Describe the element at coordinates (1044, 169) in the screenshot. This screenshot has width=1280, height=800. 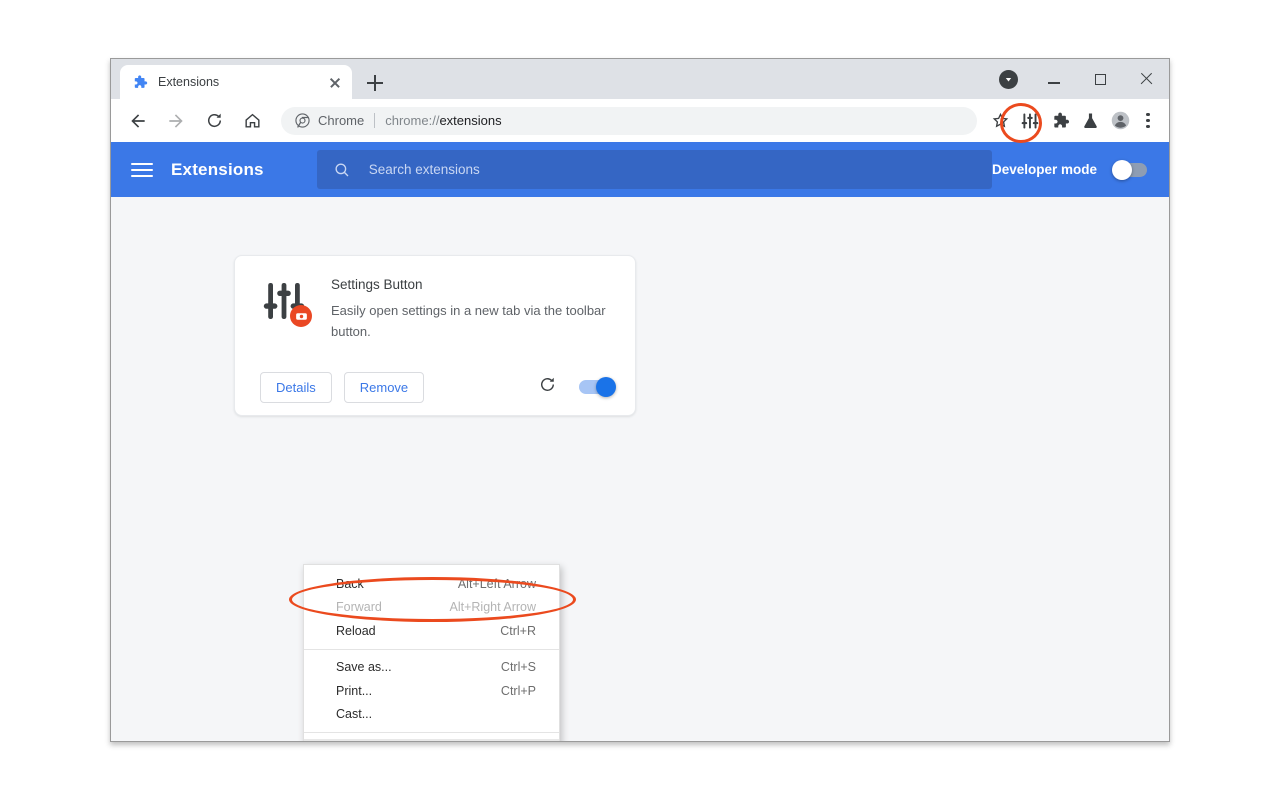
I see `developer-mode-label: Developer mode` at that location.